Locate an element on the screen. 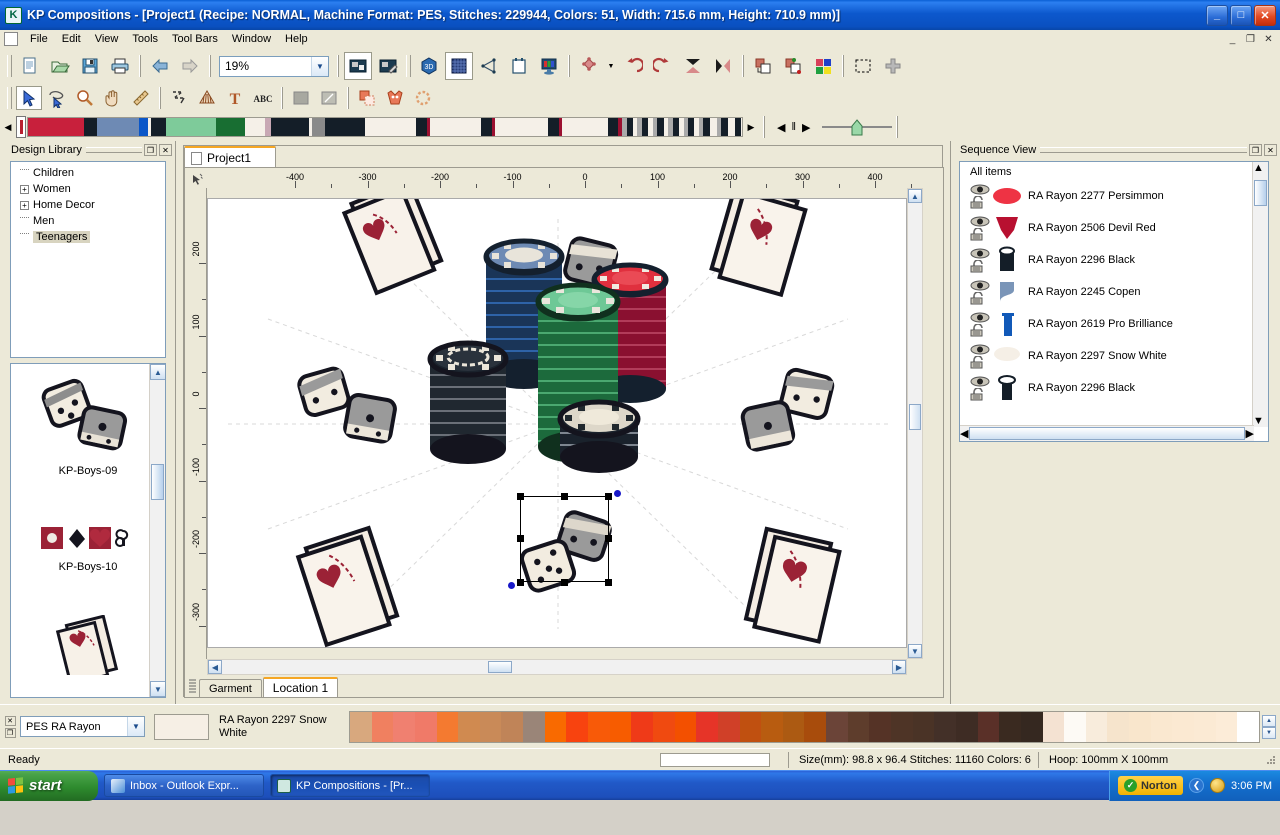  menu-item-edit: Edit is located at coordinates (71, 39).